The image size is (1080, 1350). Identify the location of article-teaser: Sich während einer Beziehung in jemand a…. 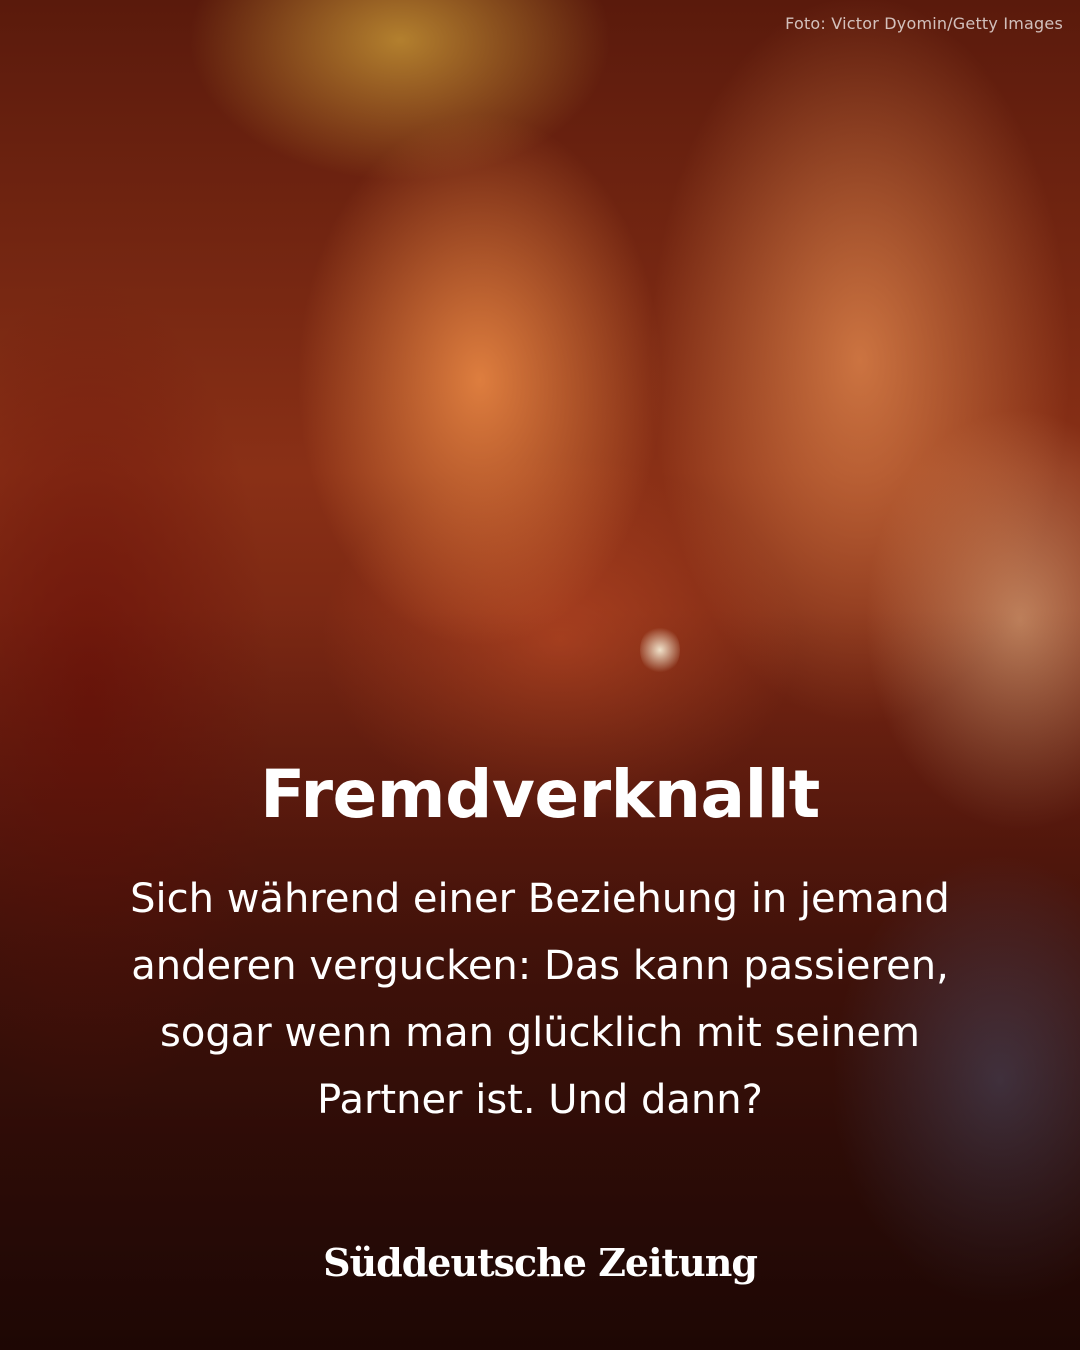
(540, 999).